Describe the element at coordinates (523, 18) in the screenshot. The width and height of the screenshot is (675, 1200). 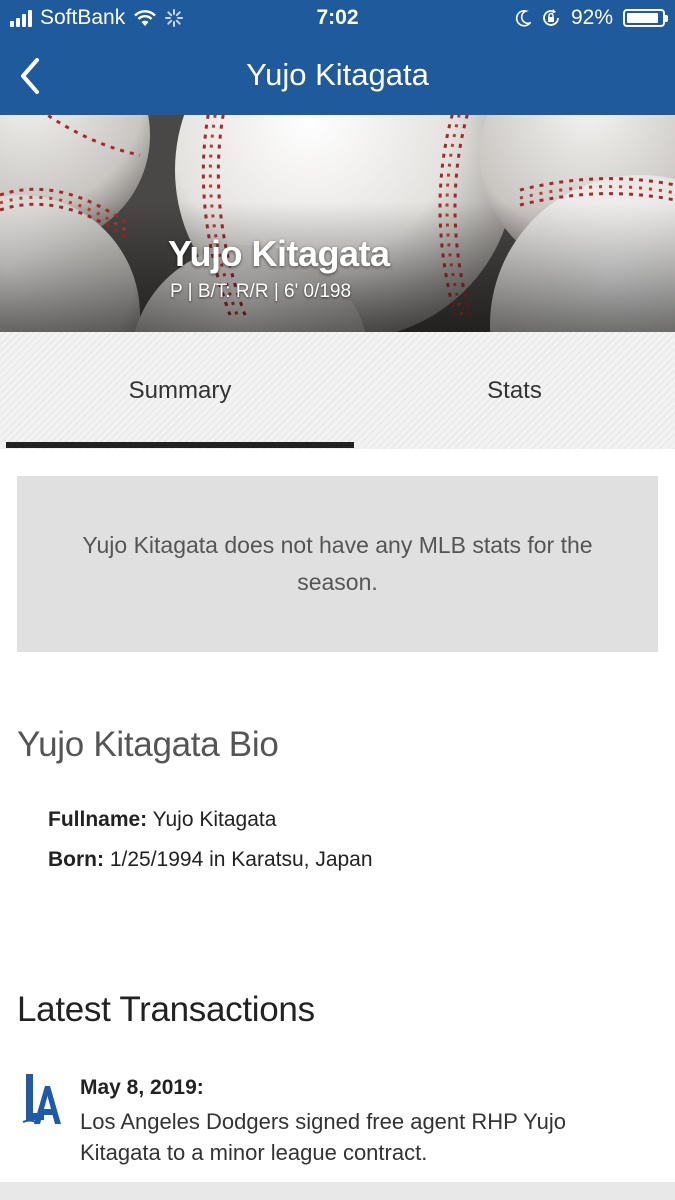
I see `moon-icon` at that location.